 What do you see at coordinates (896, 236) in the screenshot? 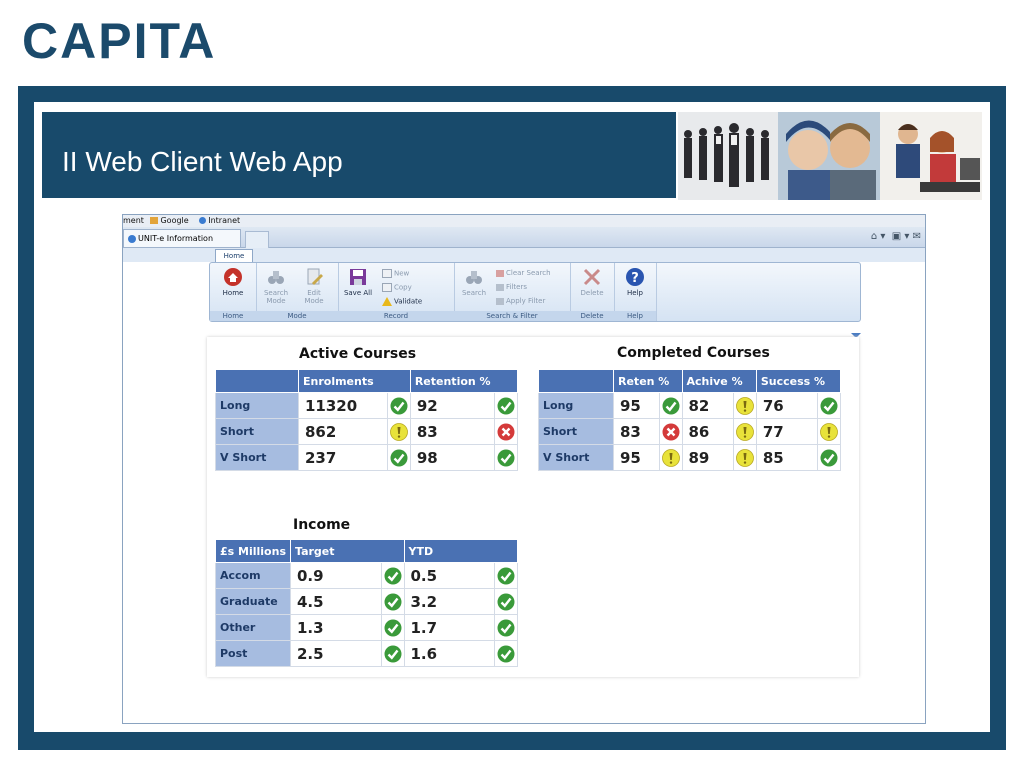
I see `feeds-icon: ▣` at bounding box center [896, 236].